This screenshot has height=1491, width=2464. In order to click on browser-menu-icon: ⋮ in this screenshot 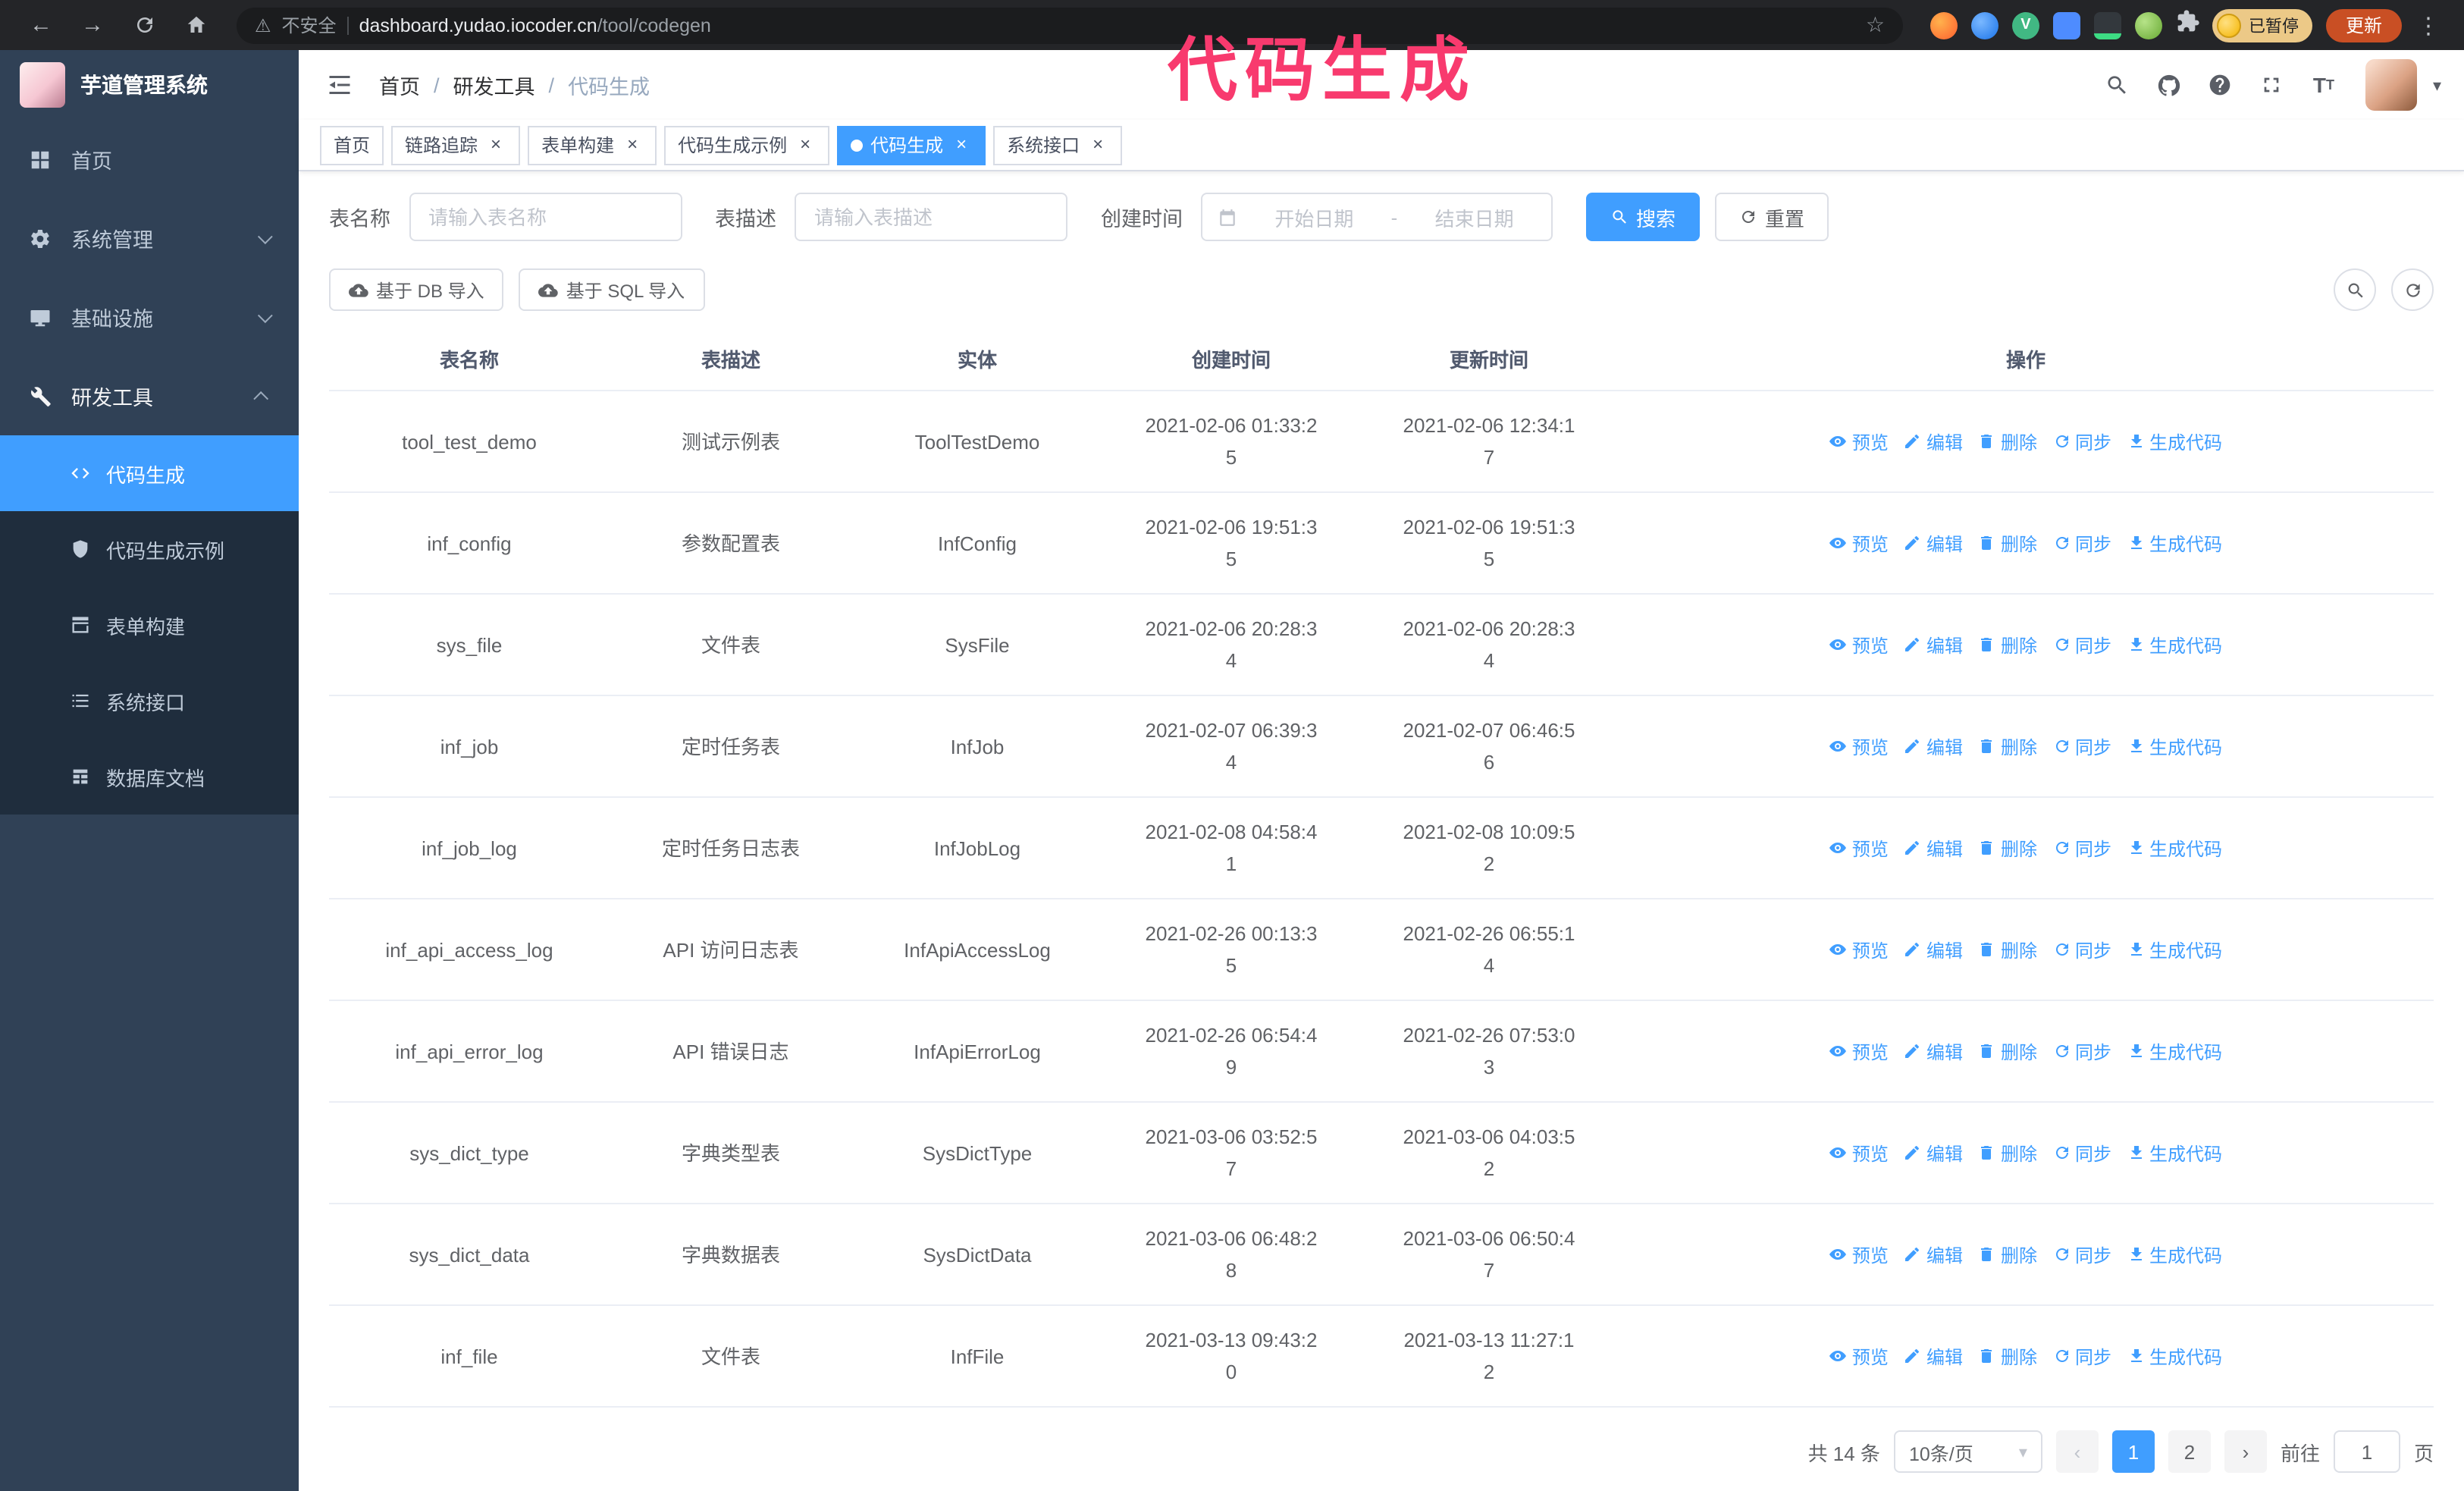, I will do `click(2428, 25)`.